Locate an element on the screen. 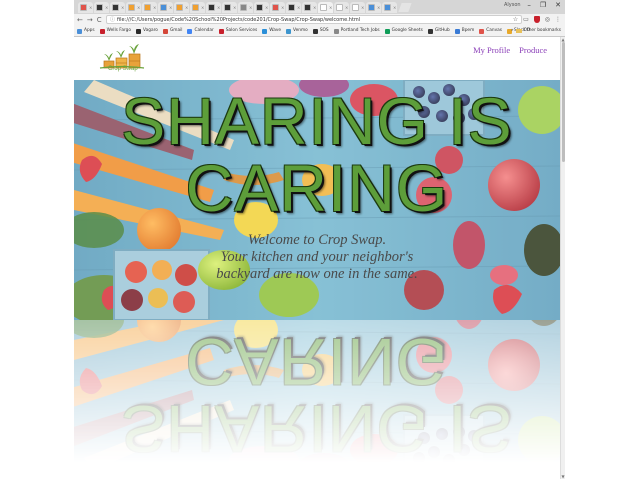 The image size is (639, 479). reload-button: C is located at coordinates (99, 20).